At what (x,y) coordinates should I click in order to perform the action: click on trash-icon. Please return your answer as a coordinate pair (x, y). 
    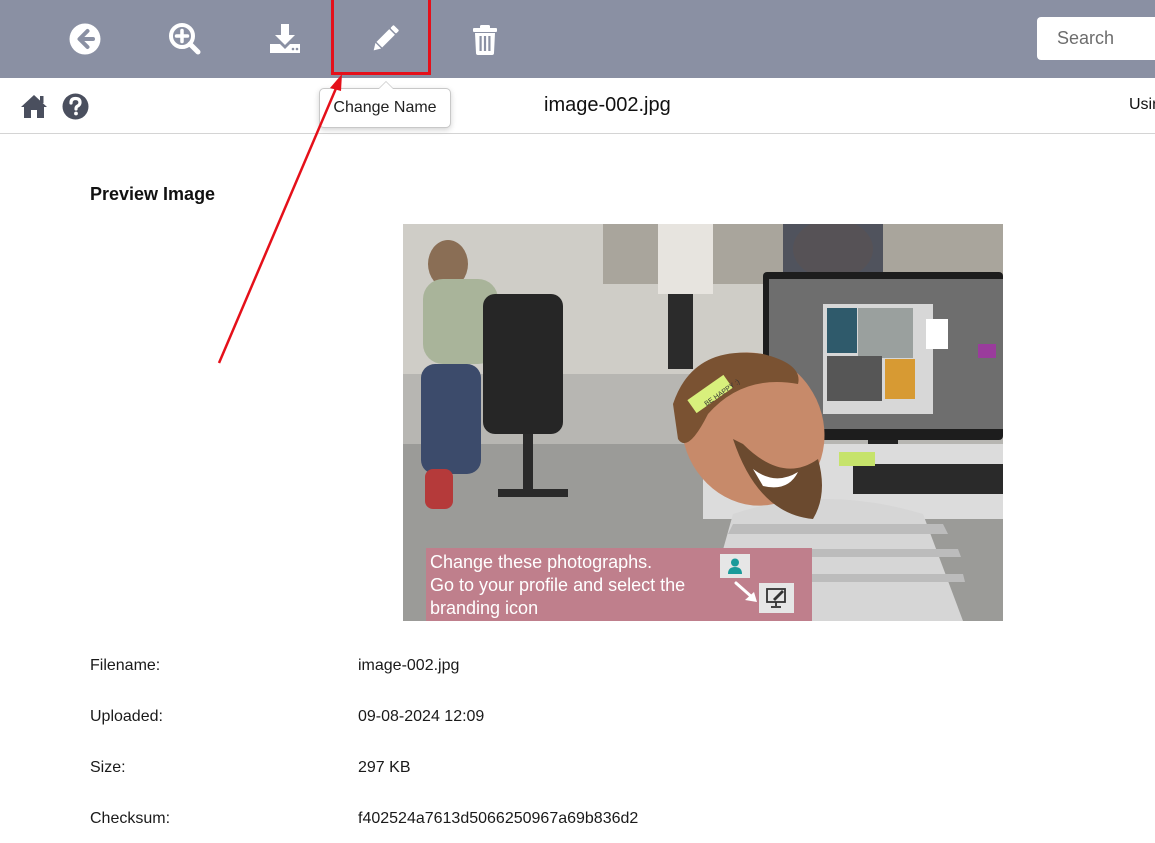
    Looking at the image, I should click on (485, 40).